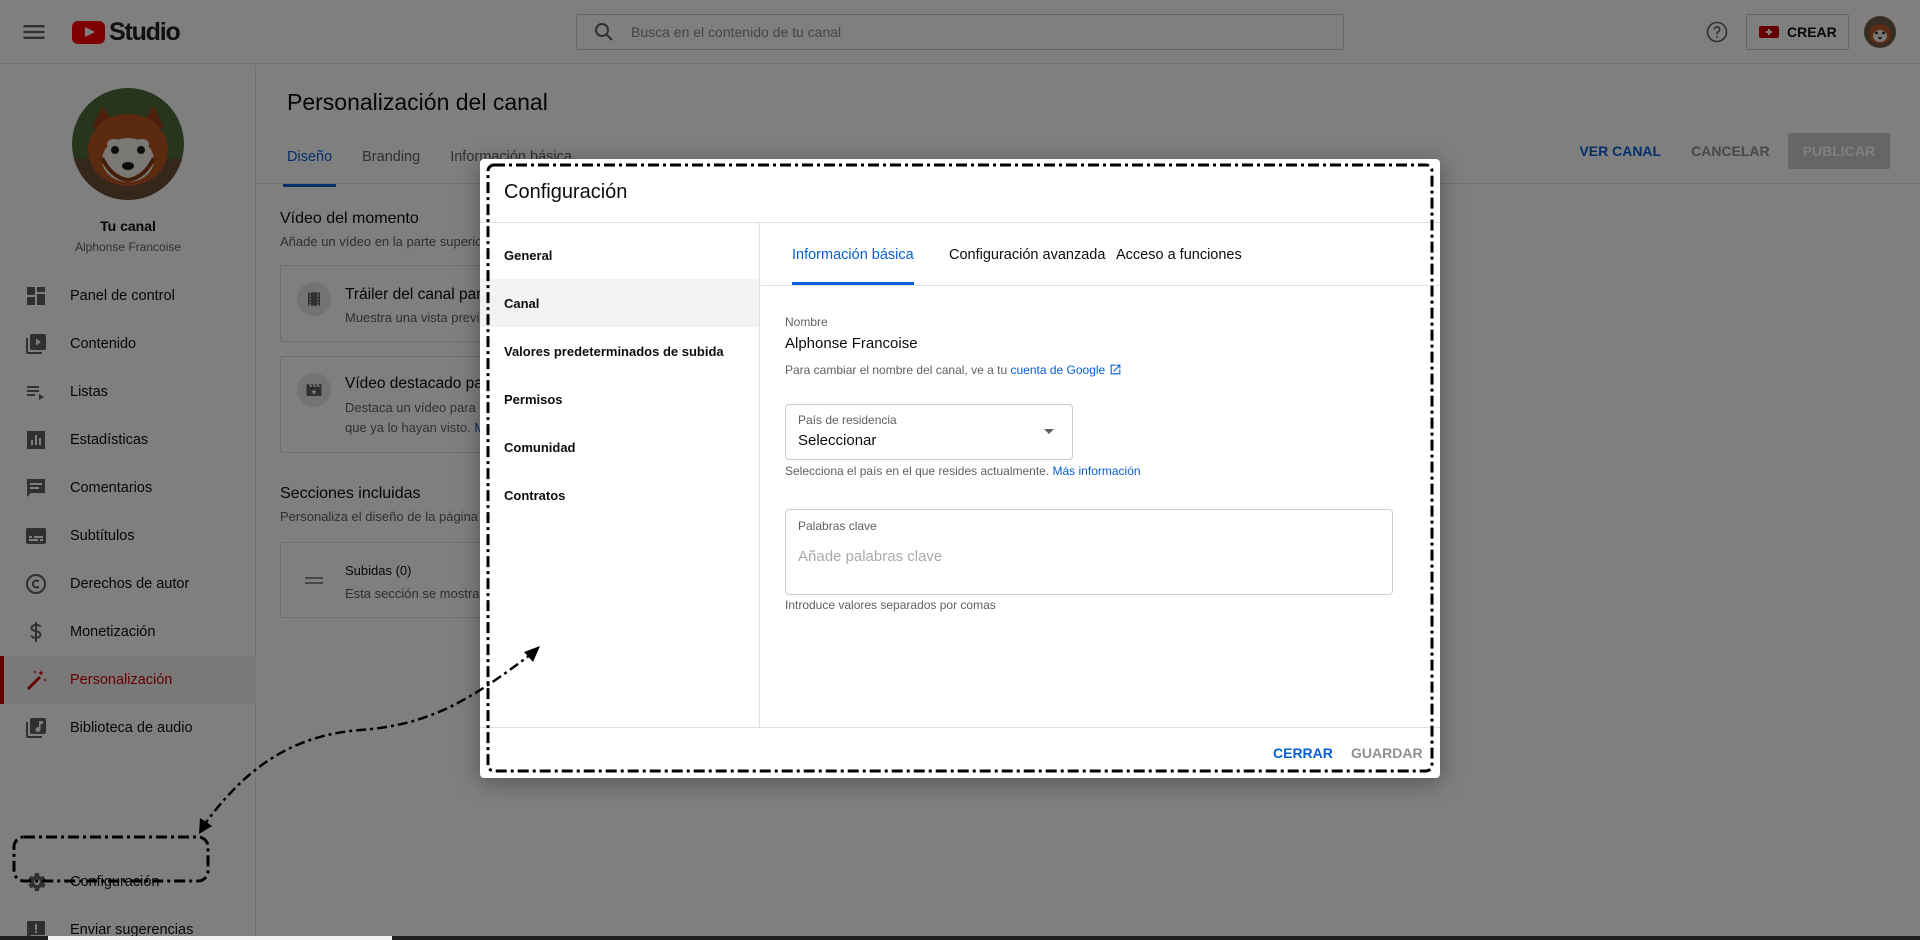 The image size is (1920, 940). I want to click on keywords-input, so click(1078, 556).